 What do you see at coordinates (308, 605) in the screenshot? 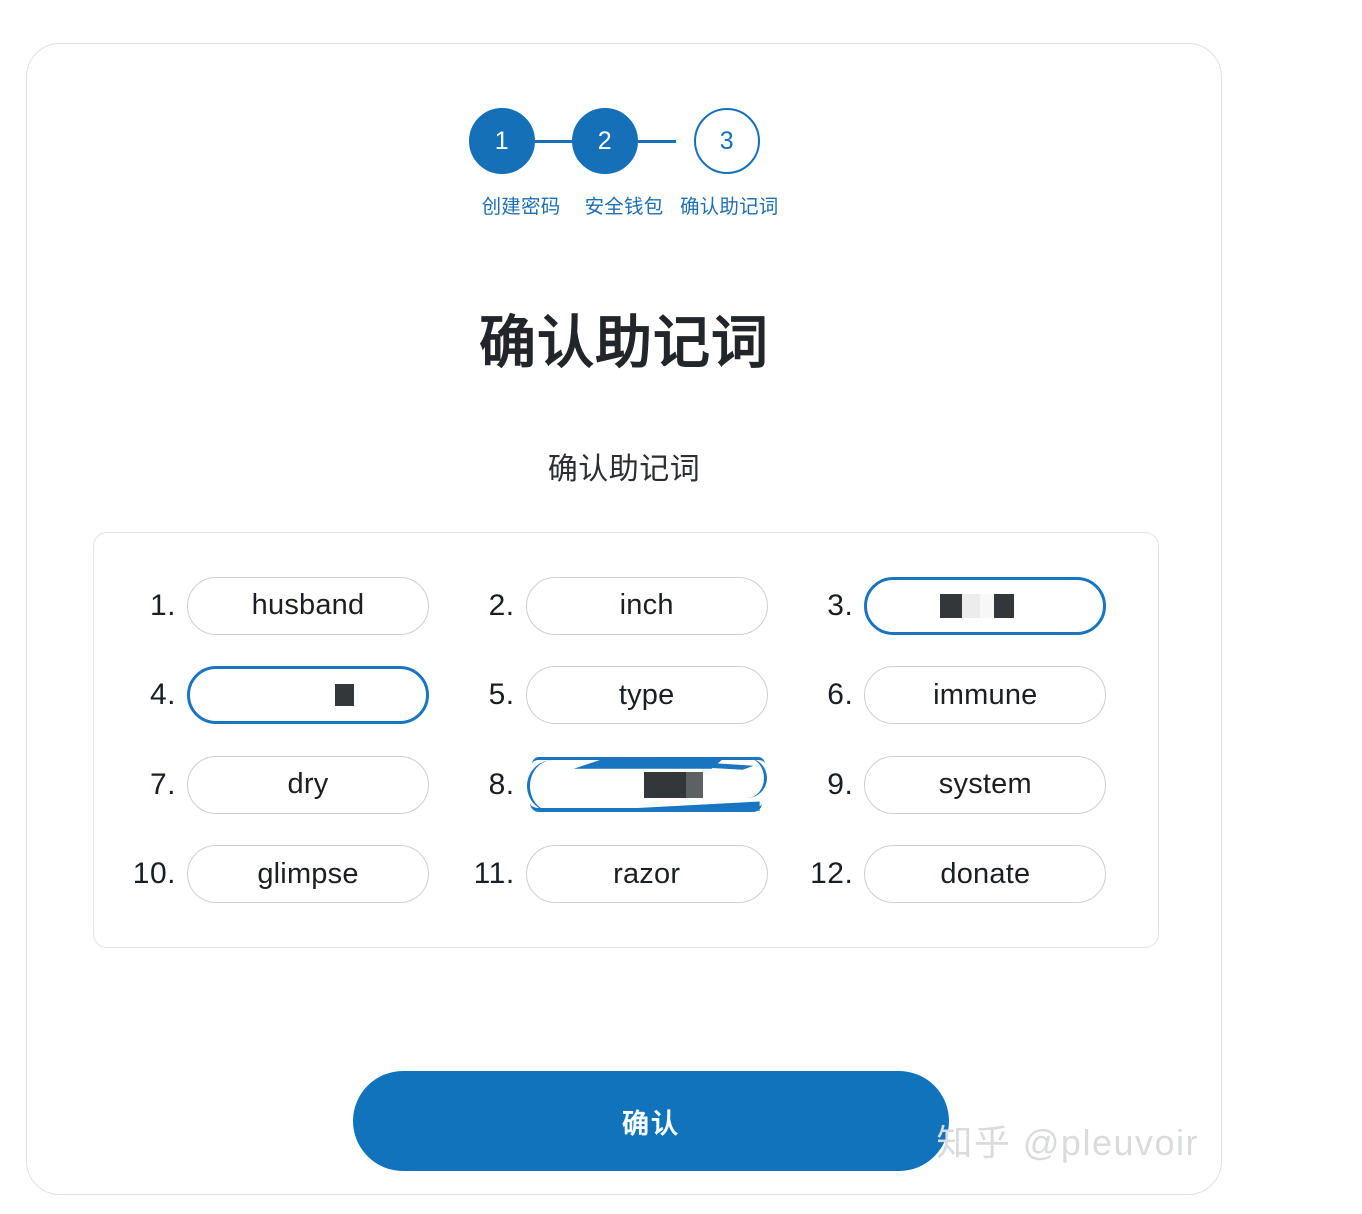
I see `mnemonic-word-box-1: husband` at bounding box center [308, 605].